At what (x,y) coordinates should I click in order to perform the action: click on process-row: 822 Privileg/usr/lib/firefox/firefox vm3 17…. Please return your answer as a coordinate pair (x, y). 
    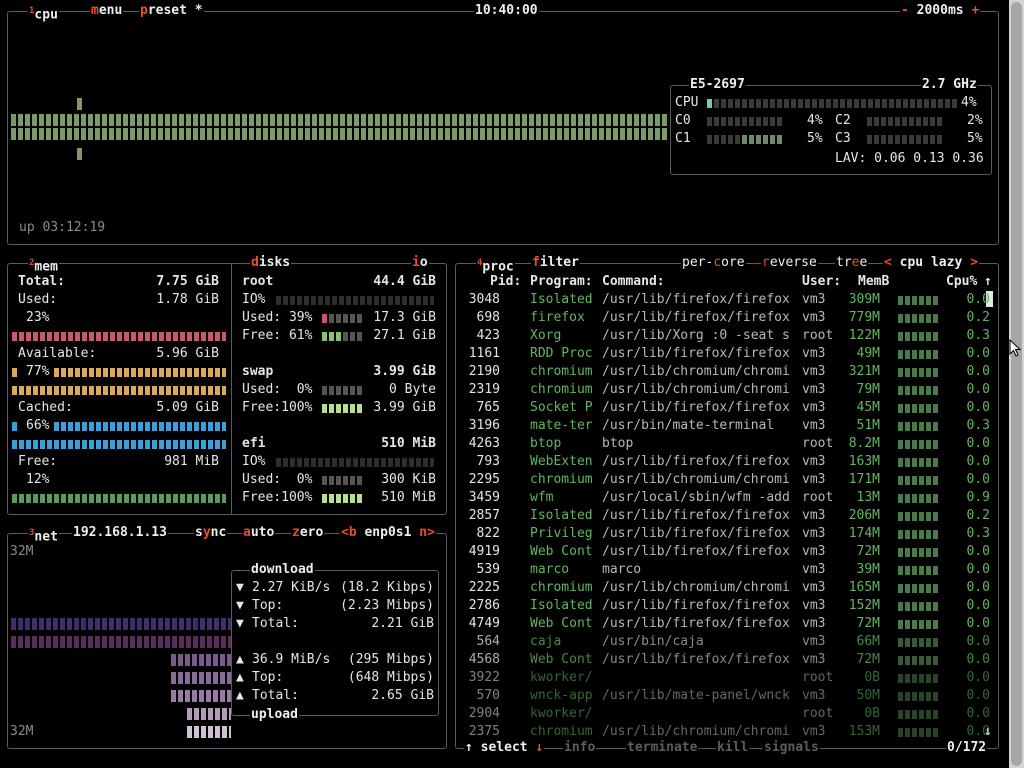
    Looking at the image, I should click on (726, 534).